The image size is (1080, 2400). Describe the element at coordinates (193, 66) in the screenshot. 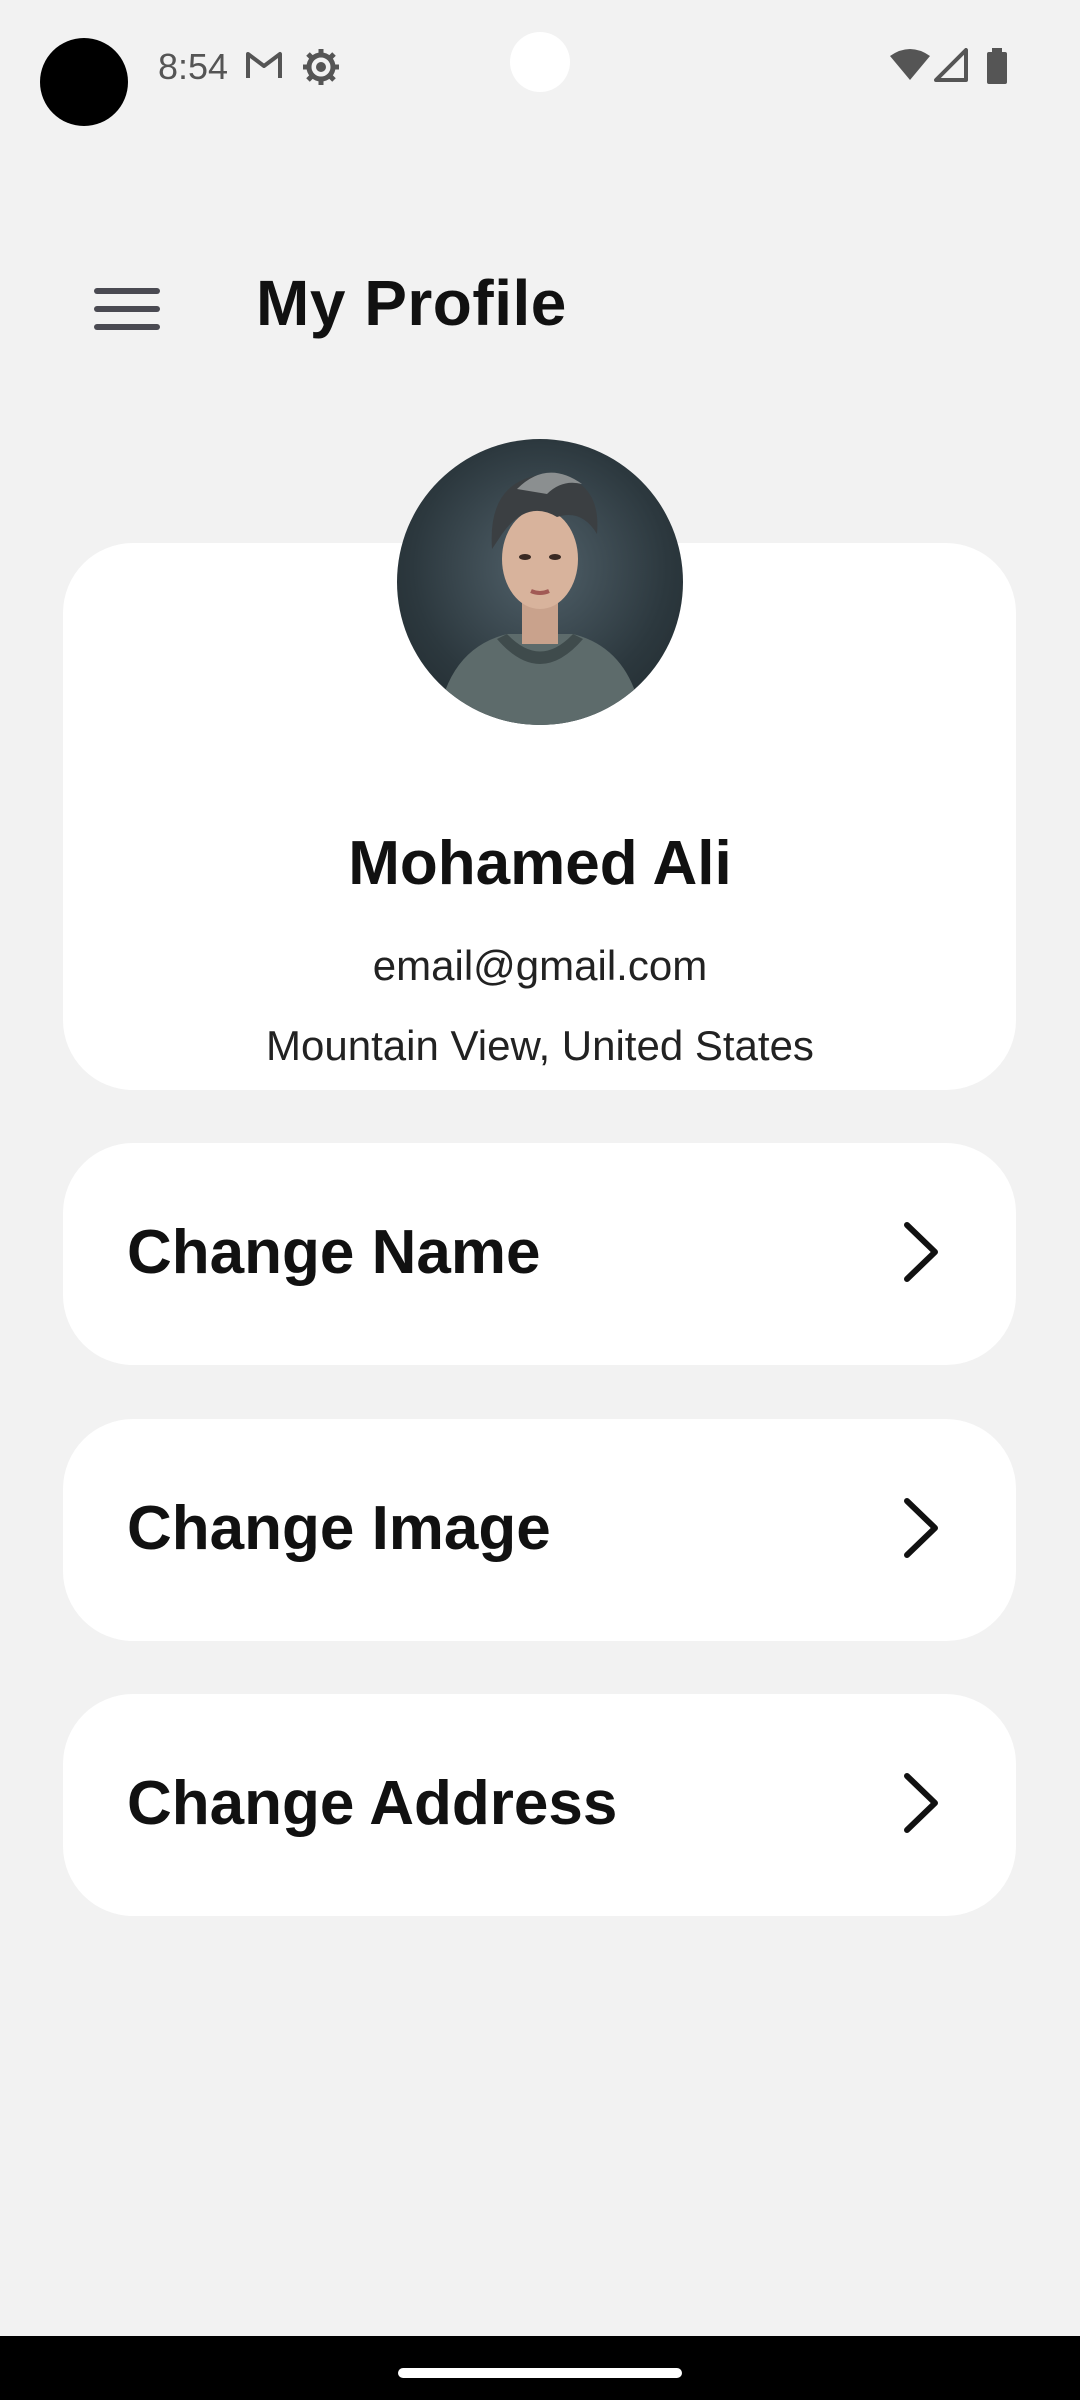

I see `status-time: 8:54` at that location.